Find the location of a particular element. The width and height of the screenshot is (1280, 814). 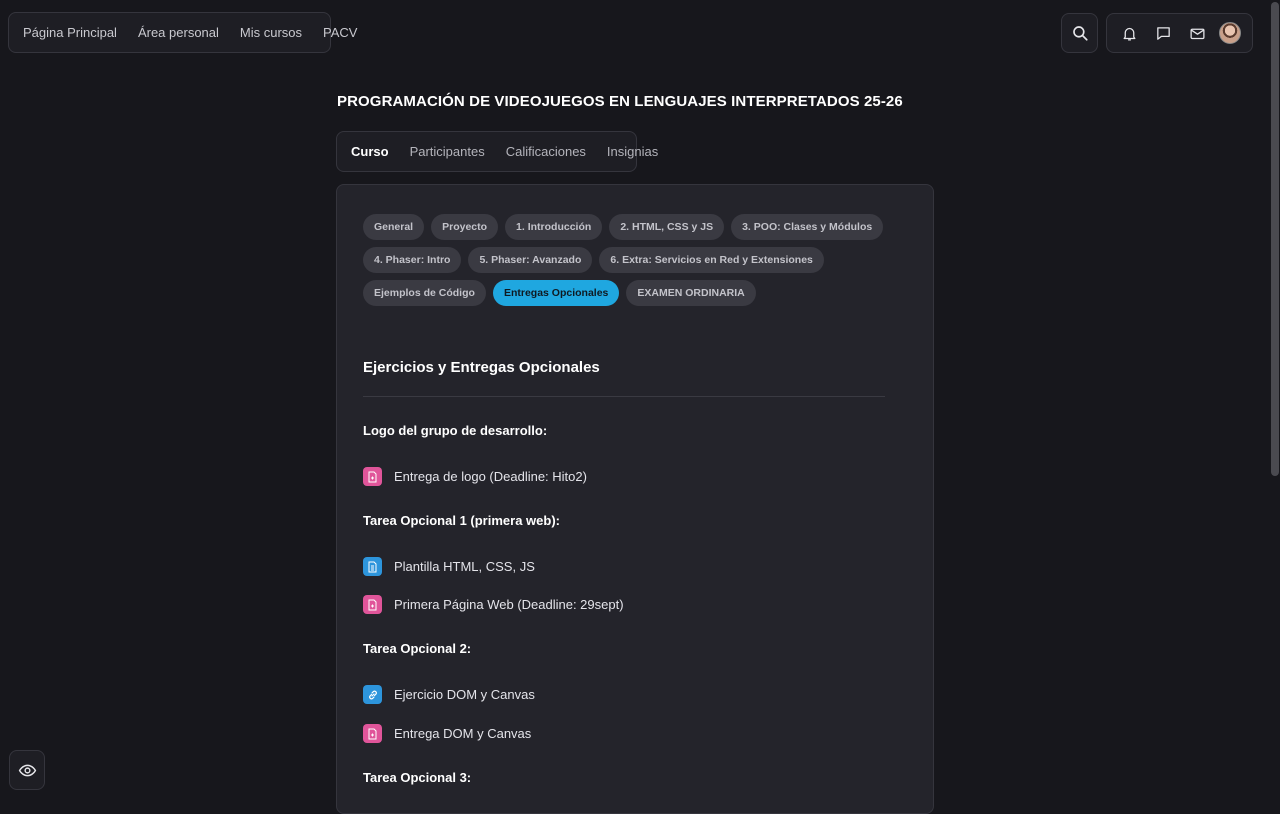

mail-button is located at coordinates (1197, 33).